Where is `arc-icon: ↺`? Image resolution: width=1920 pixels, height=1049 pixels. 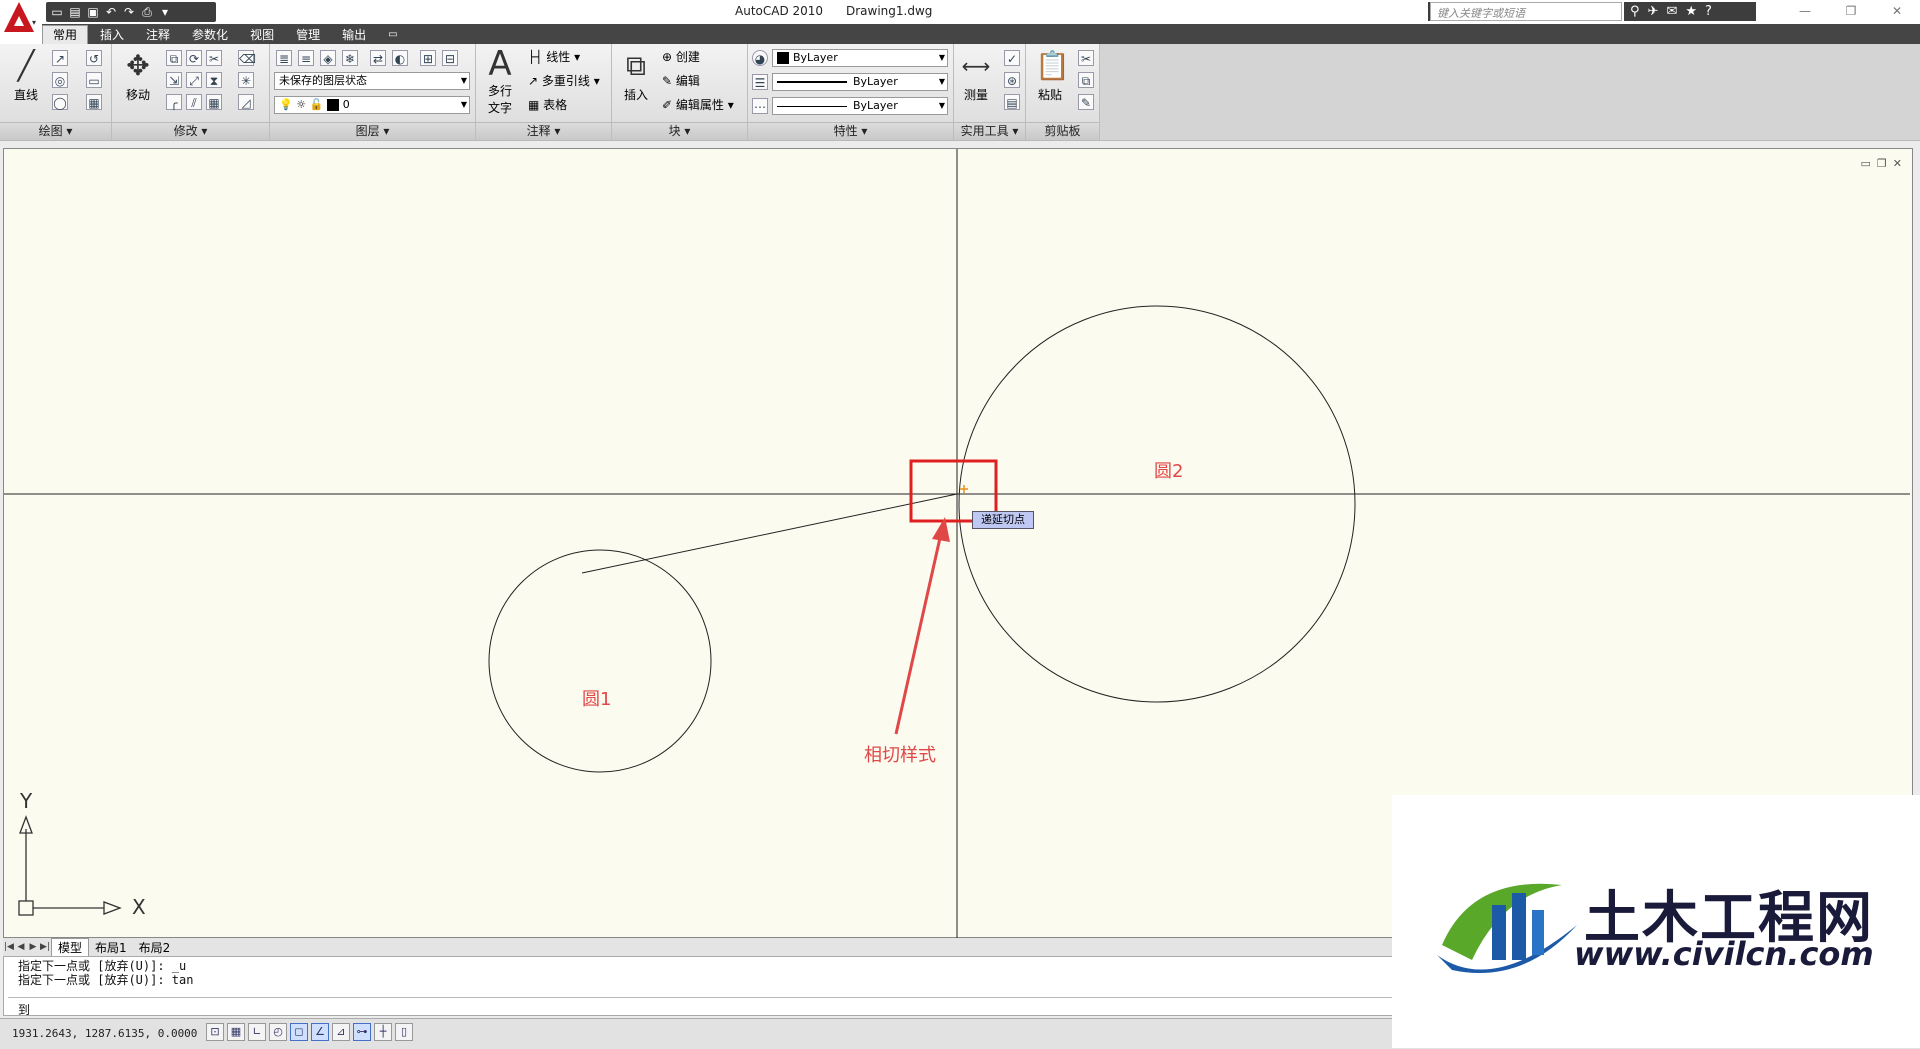 arc-icon: ↺ is located at coordinates (94, 58).